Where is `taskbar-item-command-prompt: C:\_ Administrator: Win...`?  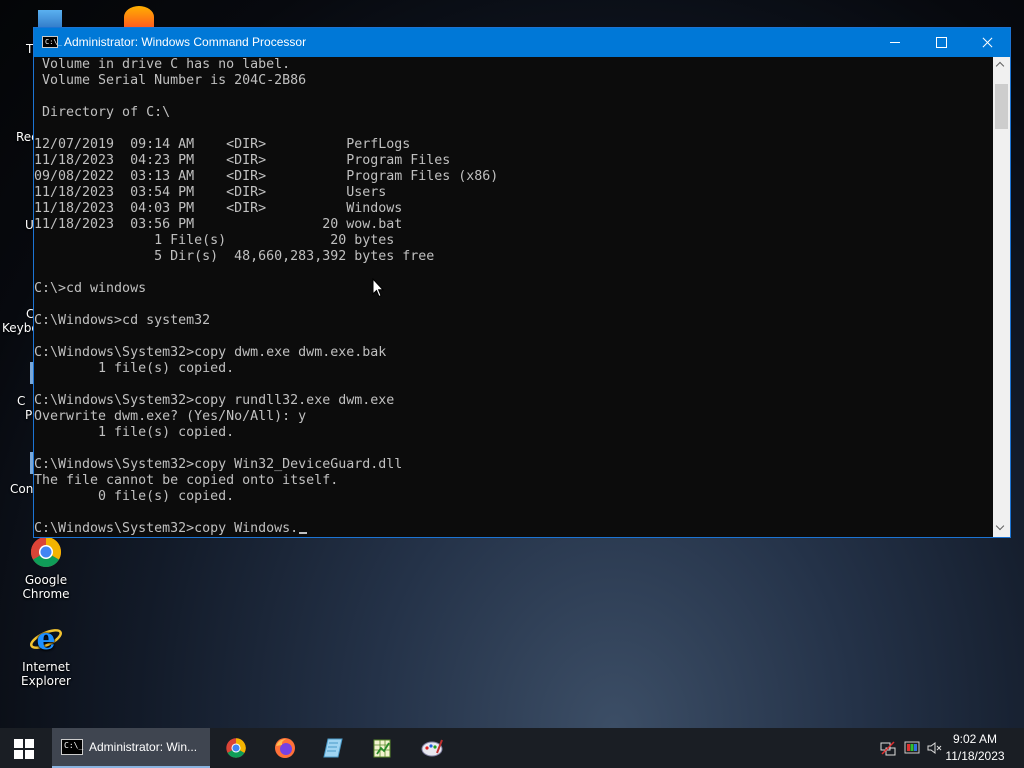
taskbar-item-command-prompt: C:\_ Administrator: Win... is located at coordinates (131, 748).